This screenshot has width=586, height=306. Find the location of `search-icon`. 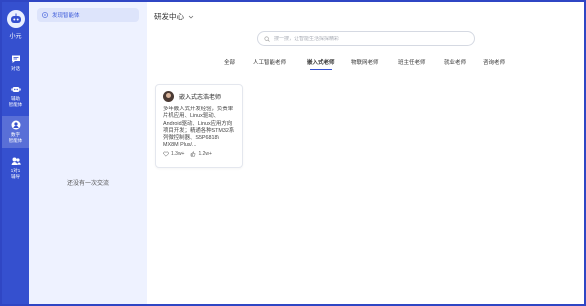

search-icon is located at coordinates (267, 38).